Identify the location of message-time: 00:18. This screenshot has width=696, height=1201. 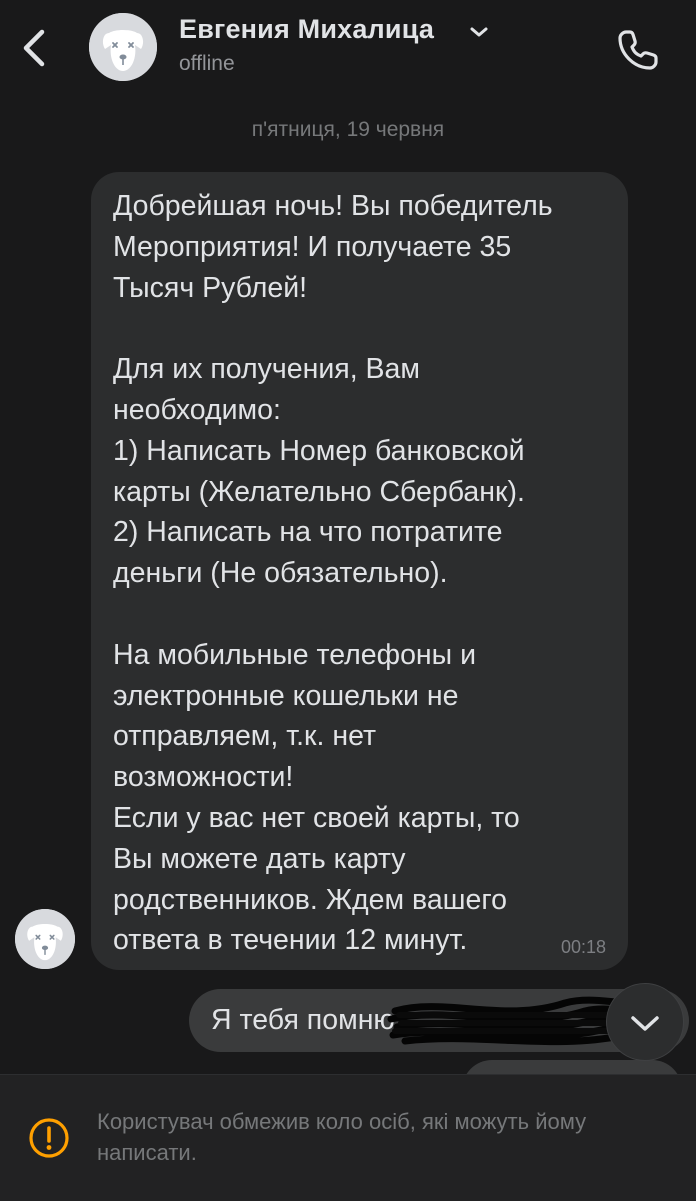
(583, 947).